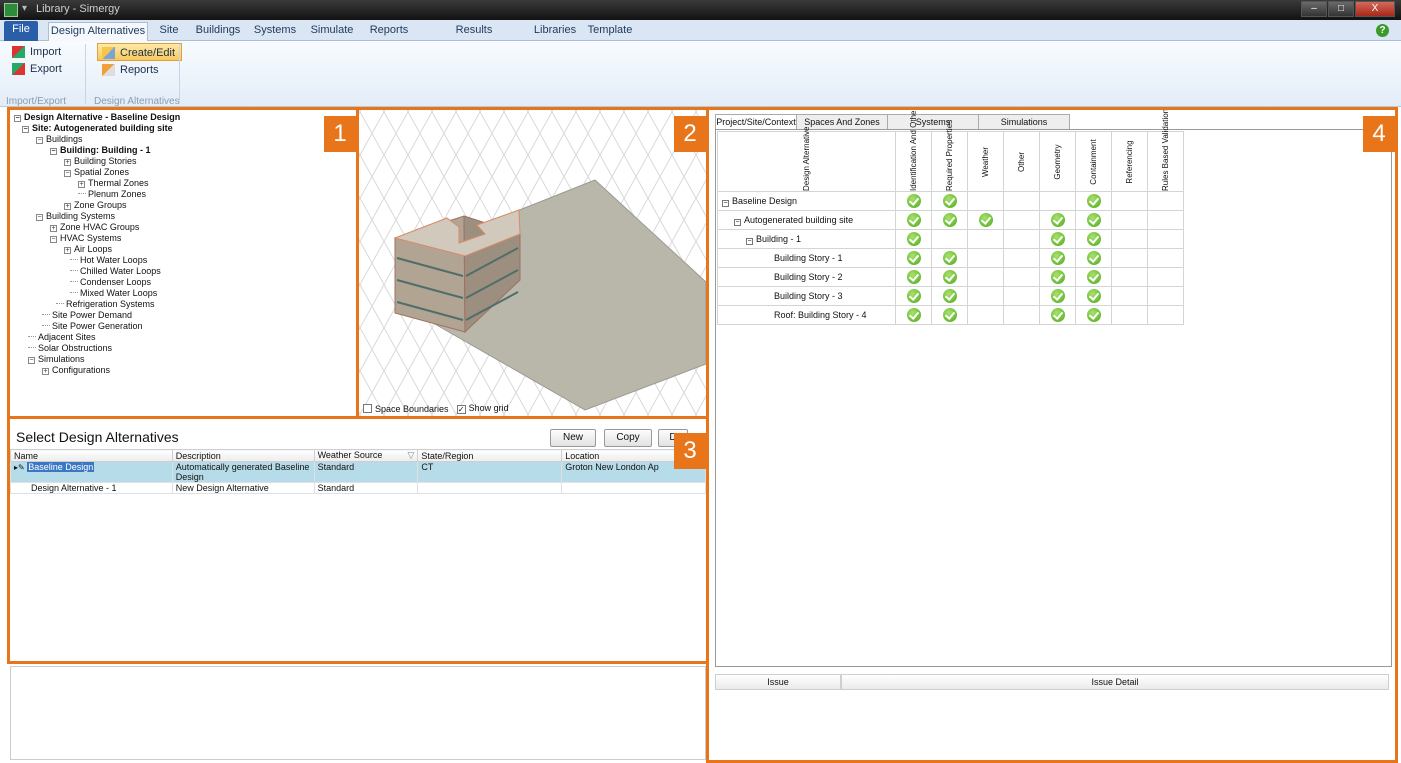  Describe the element at coordinates (243, 455) in the screenshot. I see `column-header-description: Description` at that location.